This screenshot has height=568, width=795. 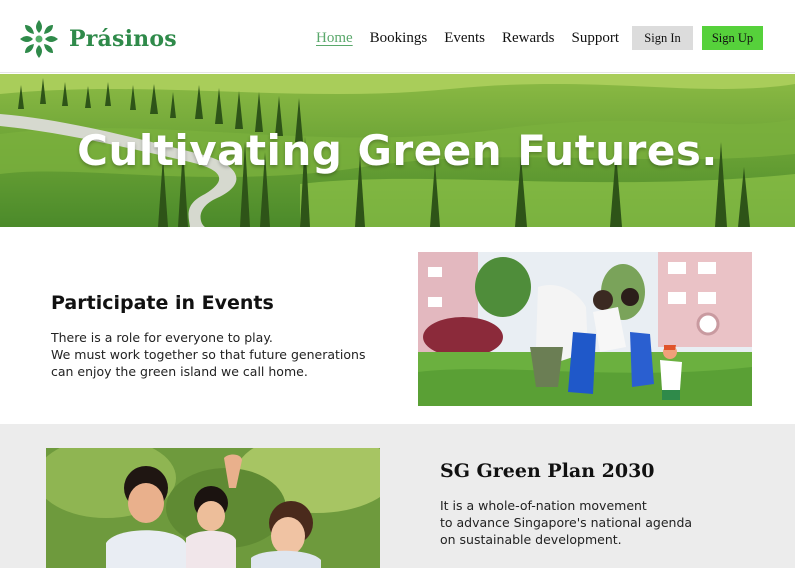 What do you see at coordinates (547, 471) in the screenshot?
I see `green-plan-title: SG Green Plan 2030` at bounding box center [547, 471].